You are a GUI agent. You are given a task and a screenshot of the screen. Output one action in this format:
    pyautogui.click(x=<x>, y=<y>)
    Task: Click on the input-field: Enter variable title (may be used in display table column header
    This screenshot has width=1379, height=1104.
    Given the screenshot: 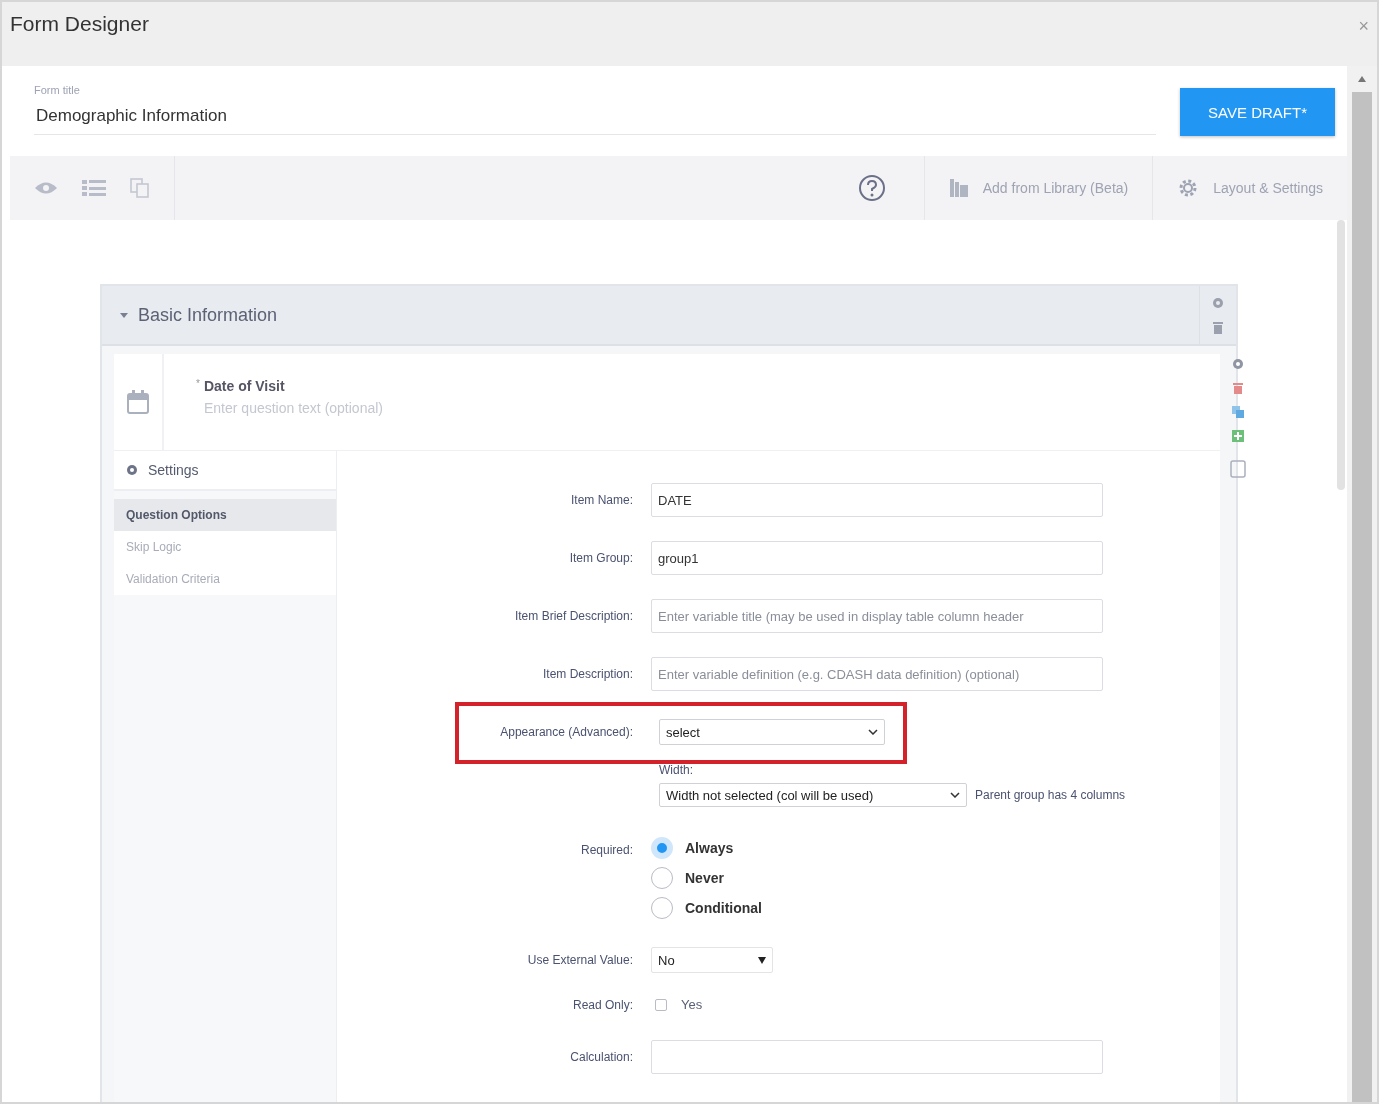 What is the action you would take?
    pyautogui.click(x=877, y=616)
    